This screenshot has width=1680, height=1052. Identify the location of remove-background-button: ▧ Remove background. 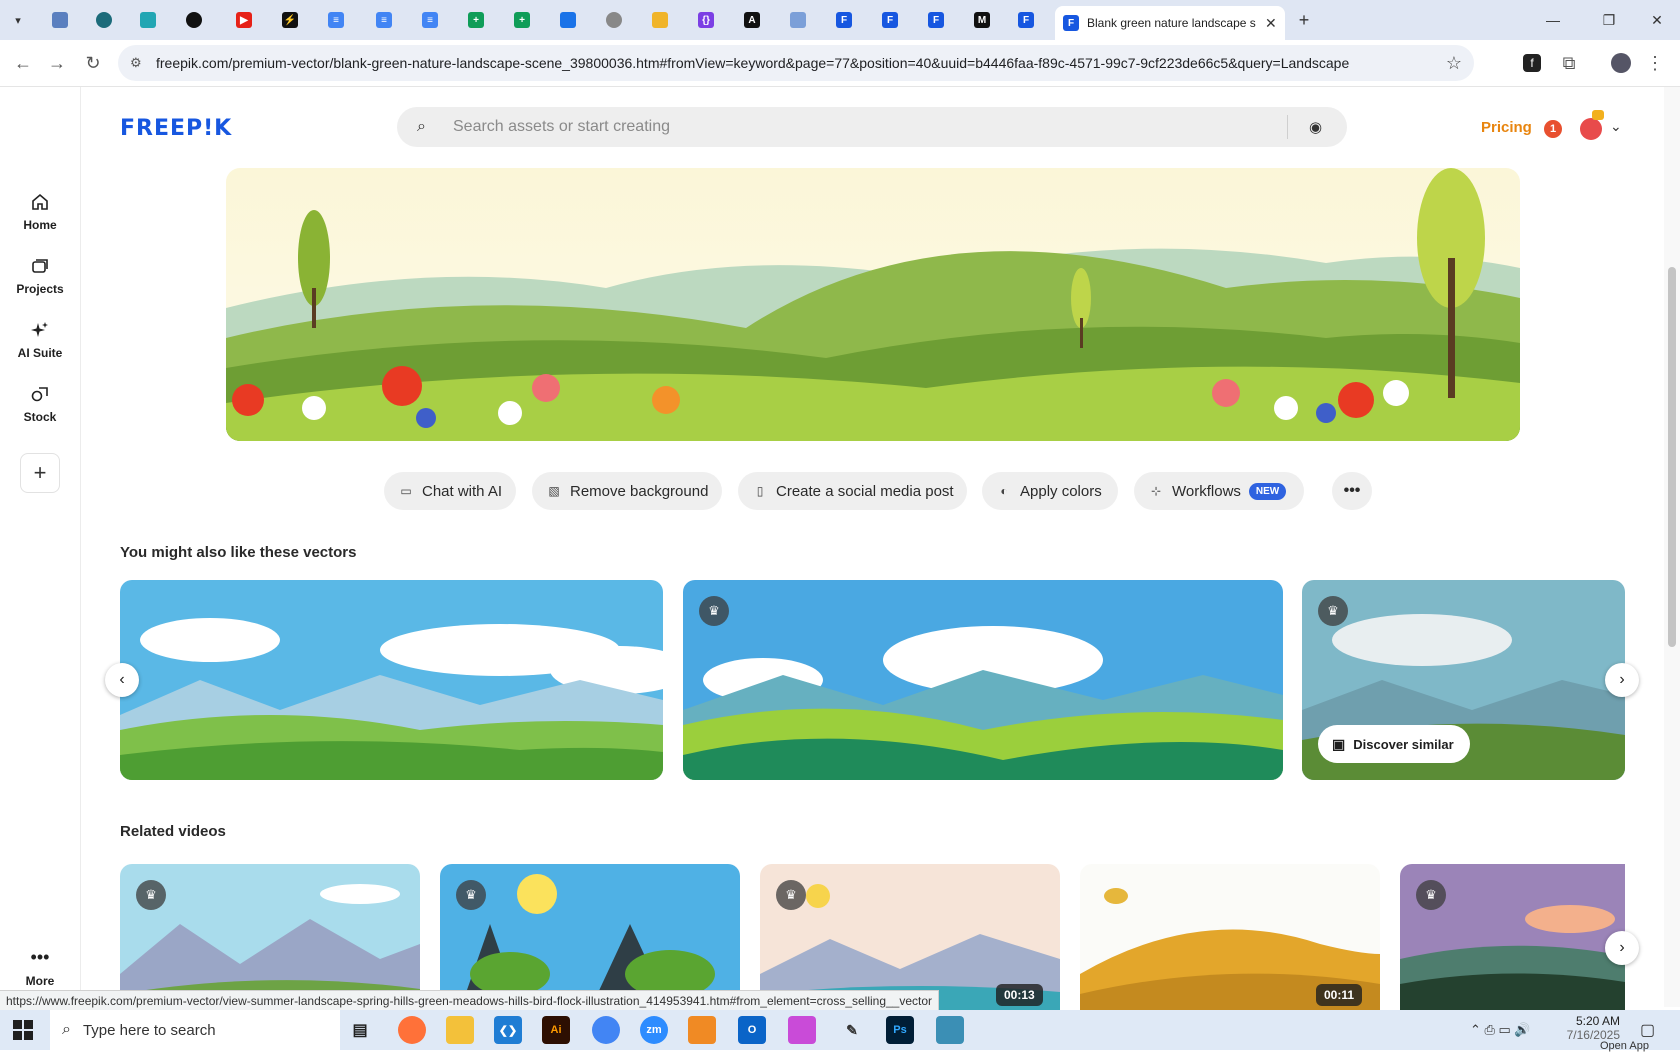
(627, 491).